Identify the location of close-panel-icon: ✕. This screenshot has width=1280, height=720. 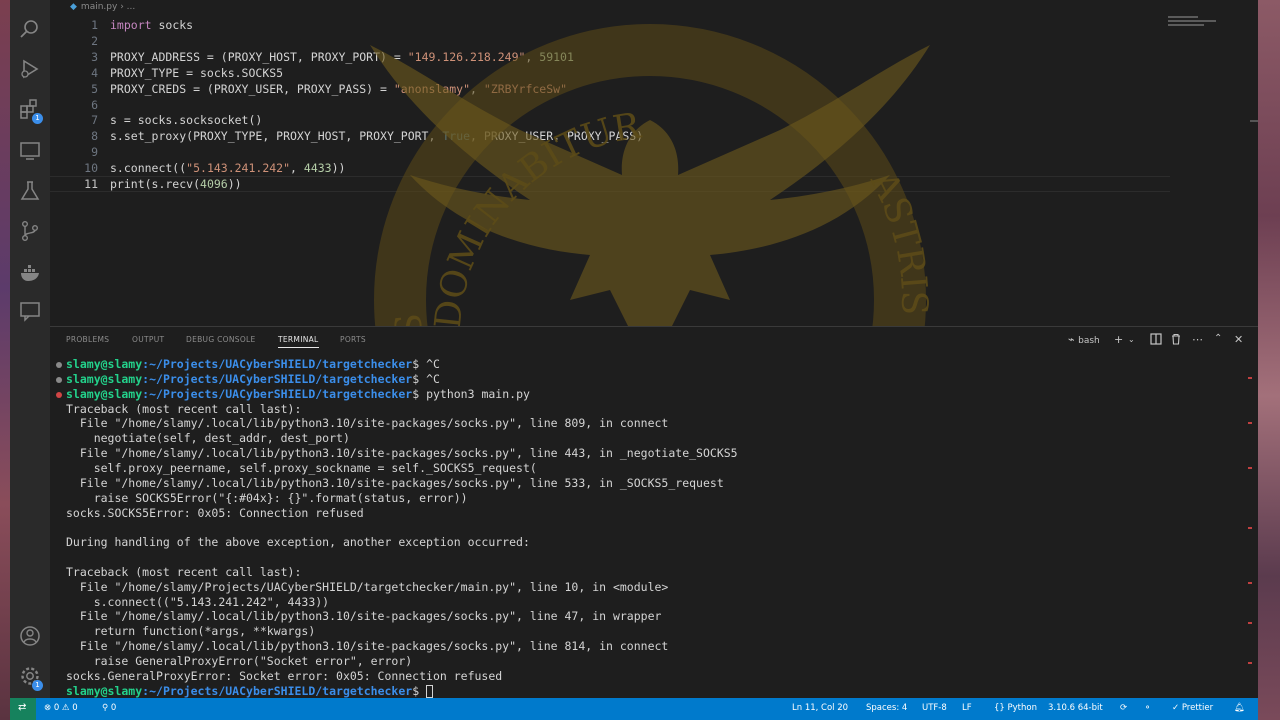
(1238, 339).